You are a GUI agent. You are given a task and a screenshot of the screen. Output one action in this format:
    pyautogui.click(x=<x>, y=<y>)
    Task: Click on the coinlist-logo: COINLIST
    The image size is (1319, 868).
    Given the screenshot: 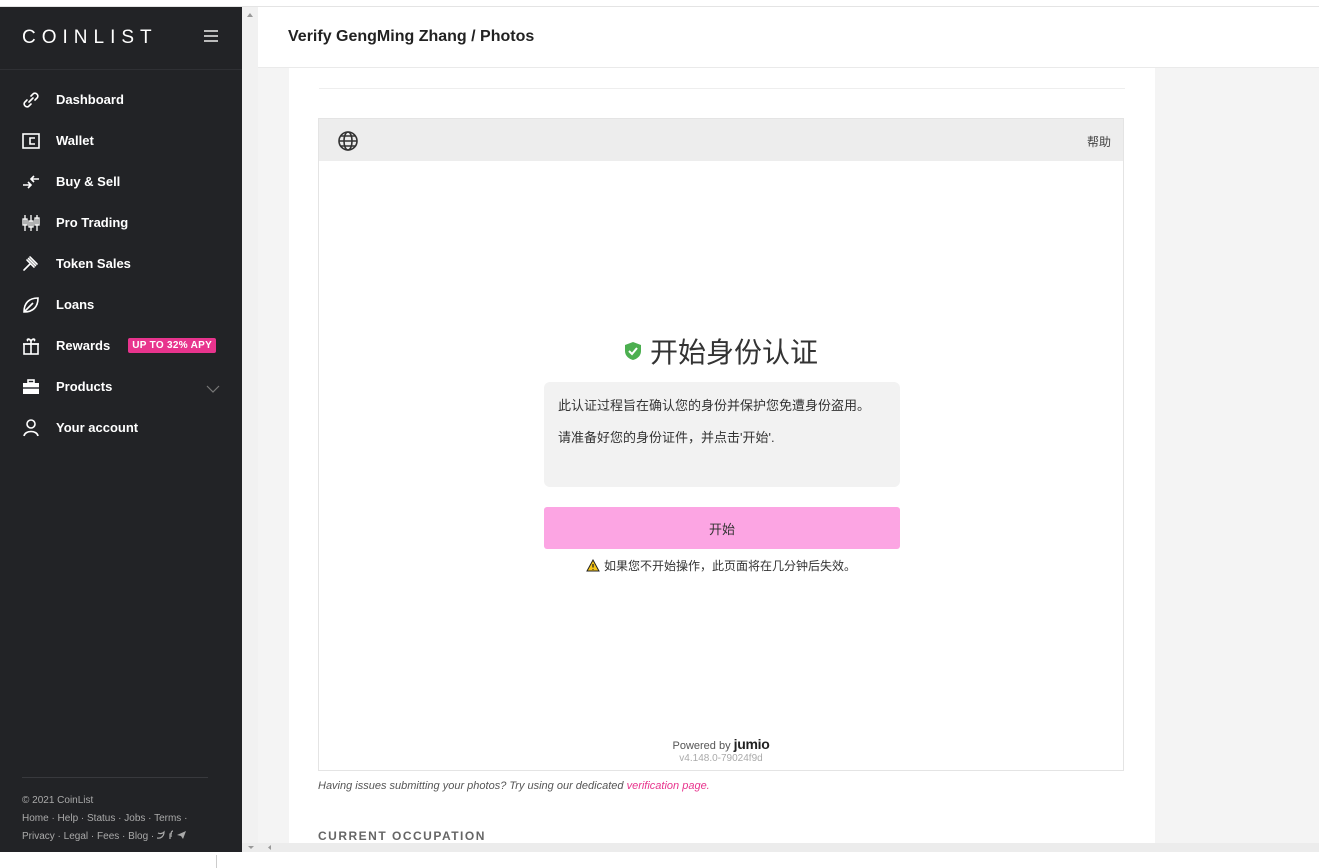 What is the action you would take?
    pyautogui.click(x=90, y=38)
    